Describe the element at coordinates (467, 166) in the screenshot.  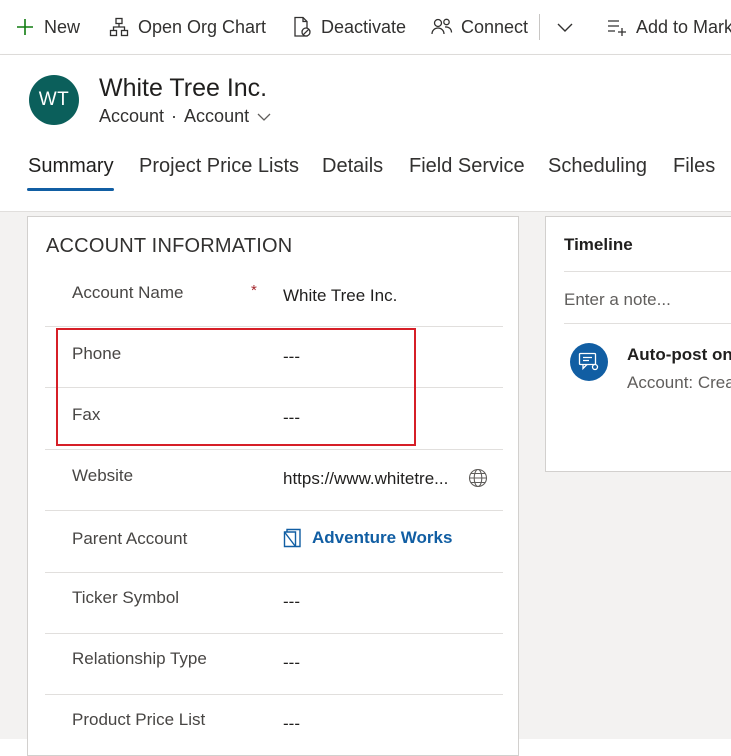
I see `tab-field-service: Field Service` at that location.